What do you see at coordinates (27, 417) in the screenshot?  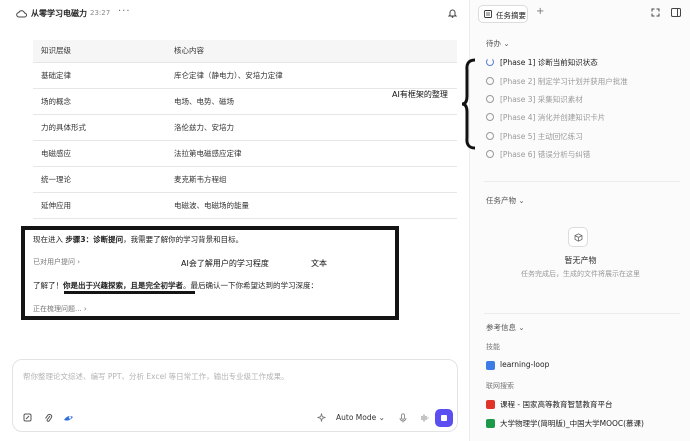 I see `screenshot-icon` at bounding box center [27, 417].